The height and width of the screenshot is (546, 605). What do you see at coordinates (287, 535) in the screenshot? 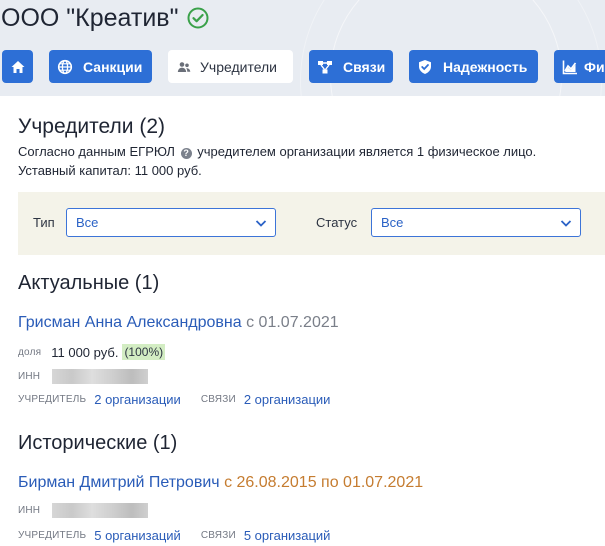
I see `connections-link: 5 организаций` at bounding box center [287, 535].